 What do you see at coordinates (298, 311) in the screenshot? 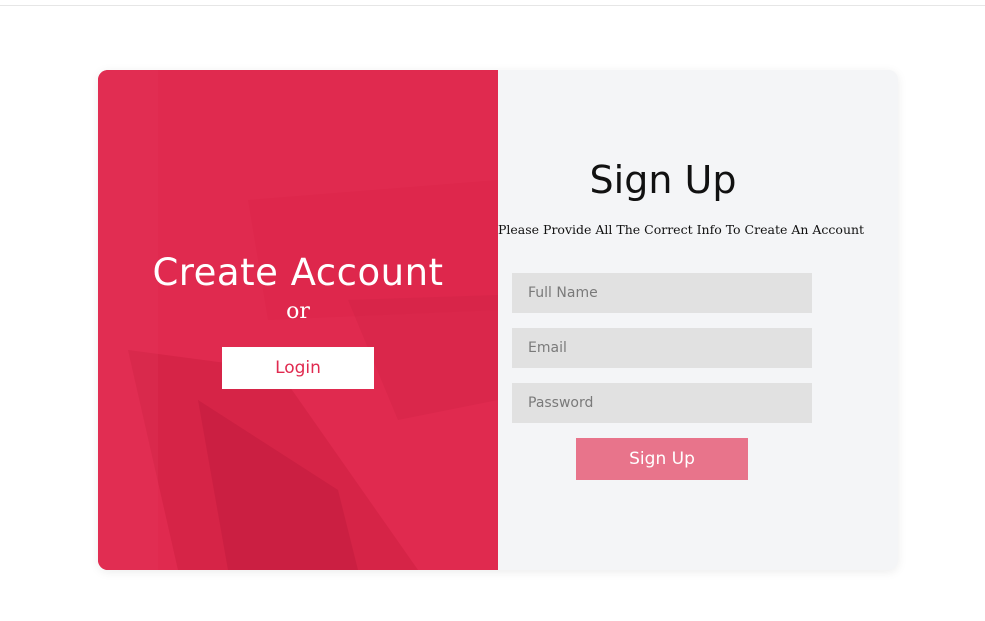
I see `or-separator: or` at bounding box center [298, 311].